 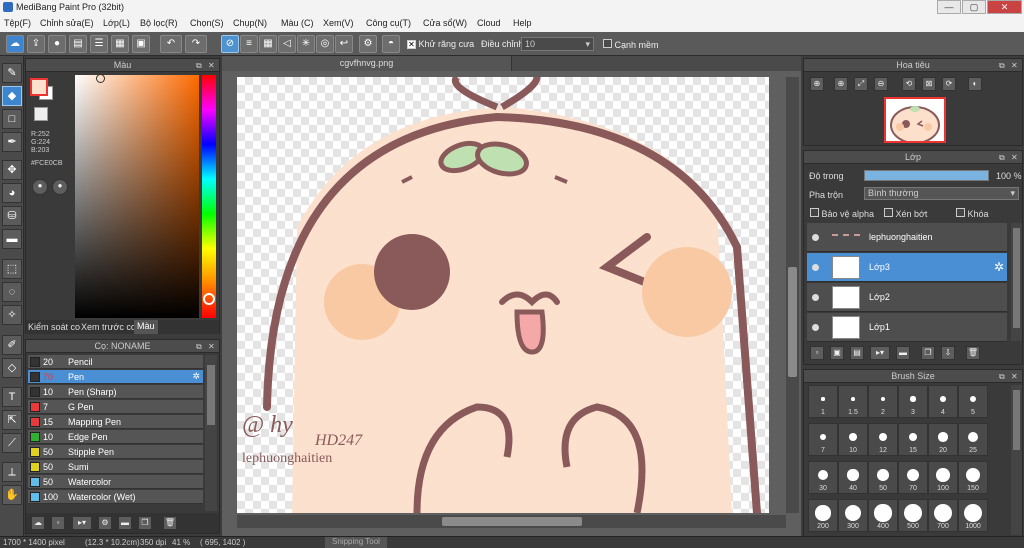 I want to click on brush-settings-icon: ⚙, so click(x=105, y=523).